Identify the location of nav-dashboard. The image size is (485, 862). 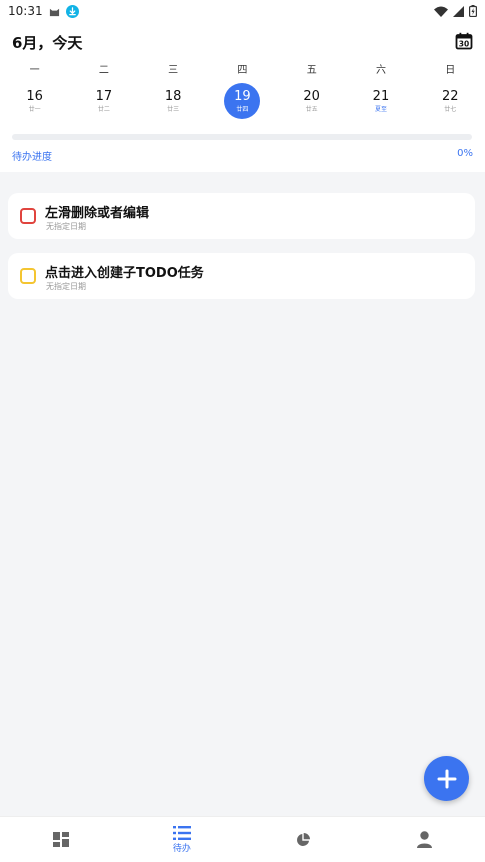
(60, 839).